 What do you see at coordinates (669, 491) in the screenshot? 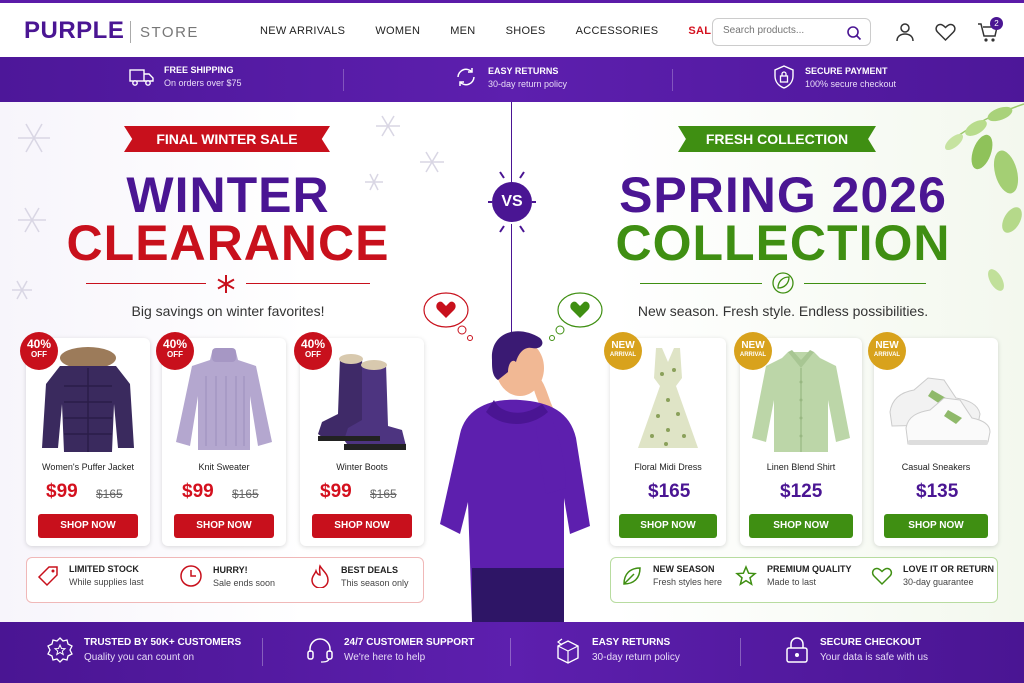
I see `product-price: $165` at bounding box center [669, 491].